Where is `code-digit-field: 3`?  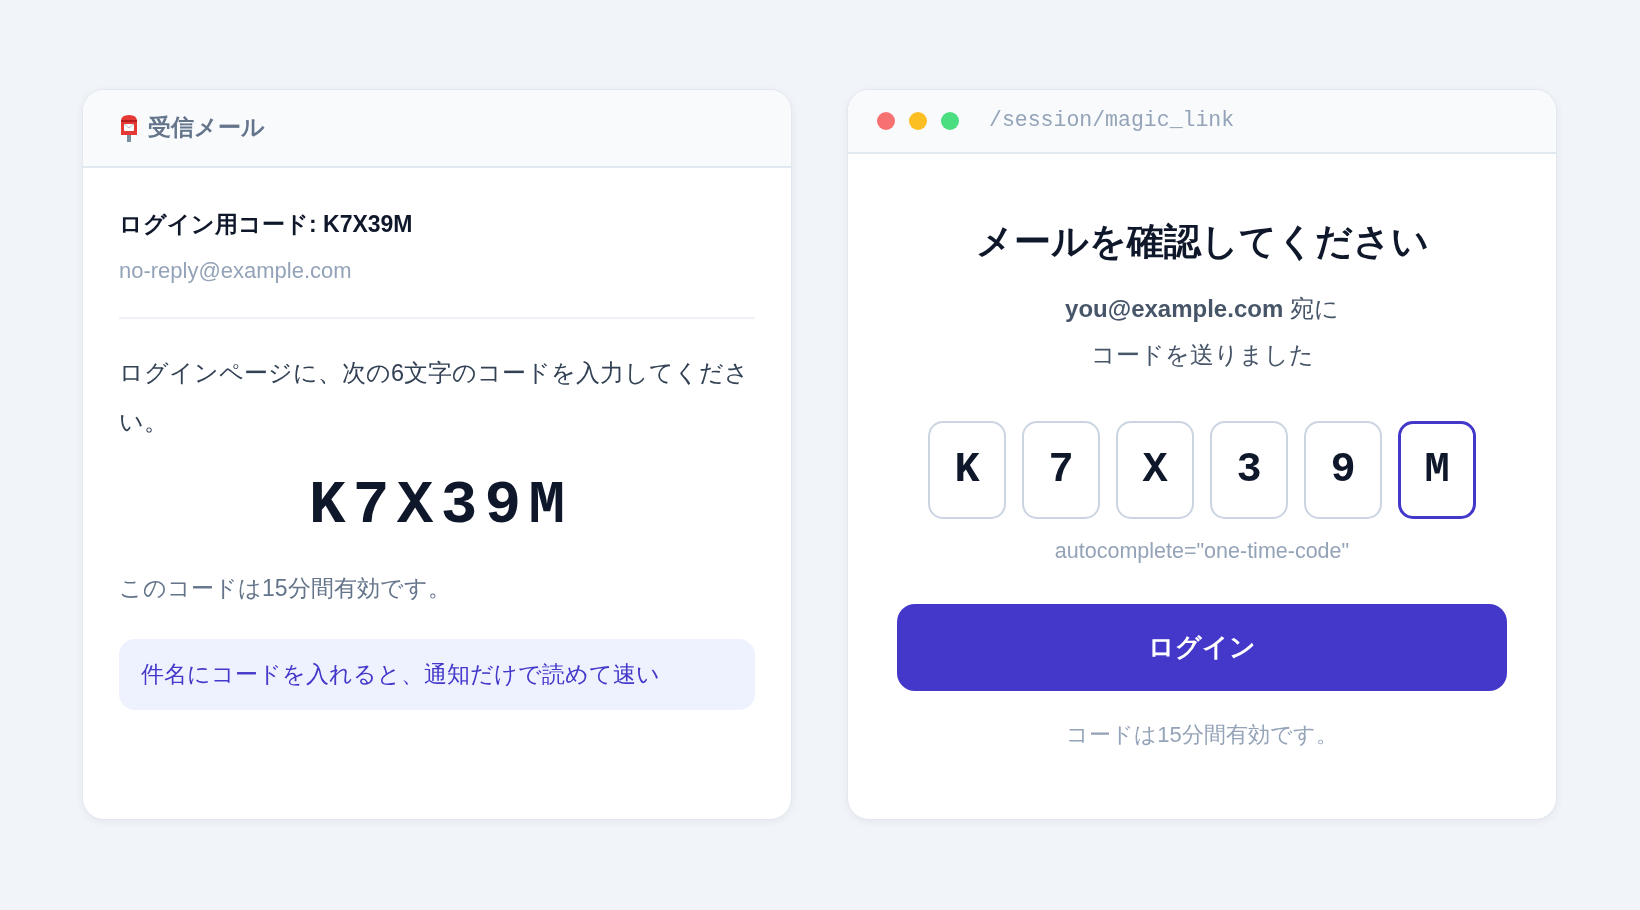
code-digit-field: 3 is located at coordinates (1249, 470).